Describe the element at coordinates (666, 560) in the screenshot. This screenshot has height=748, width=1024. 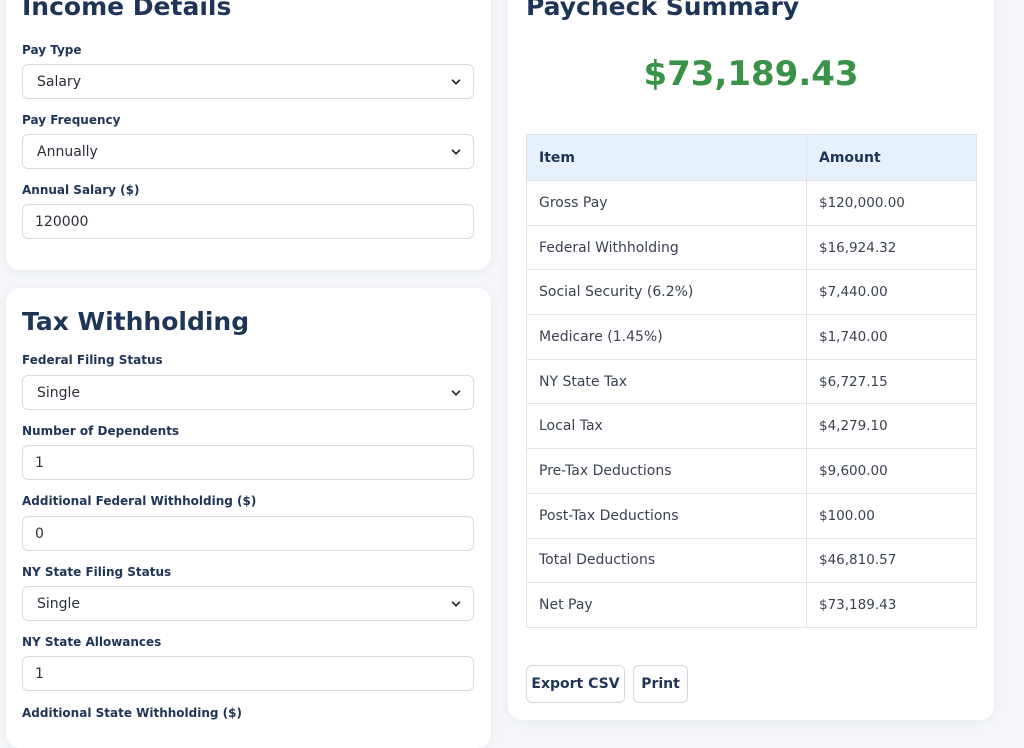
I see `row-item: Total Deductions` at that location.